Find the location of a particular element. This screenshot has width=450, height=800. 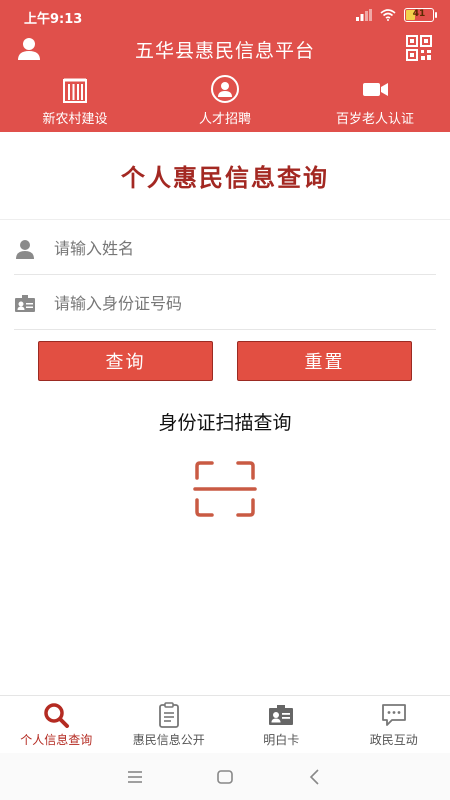

battery-icon: 41 is located at coordinates (420, 15).